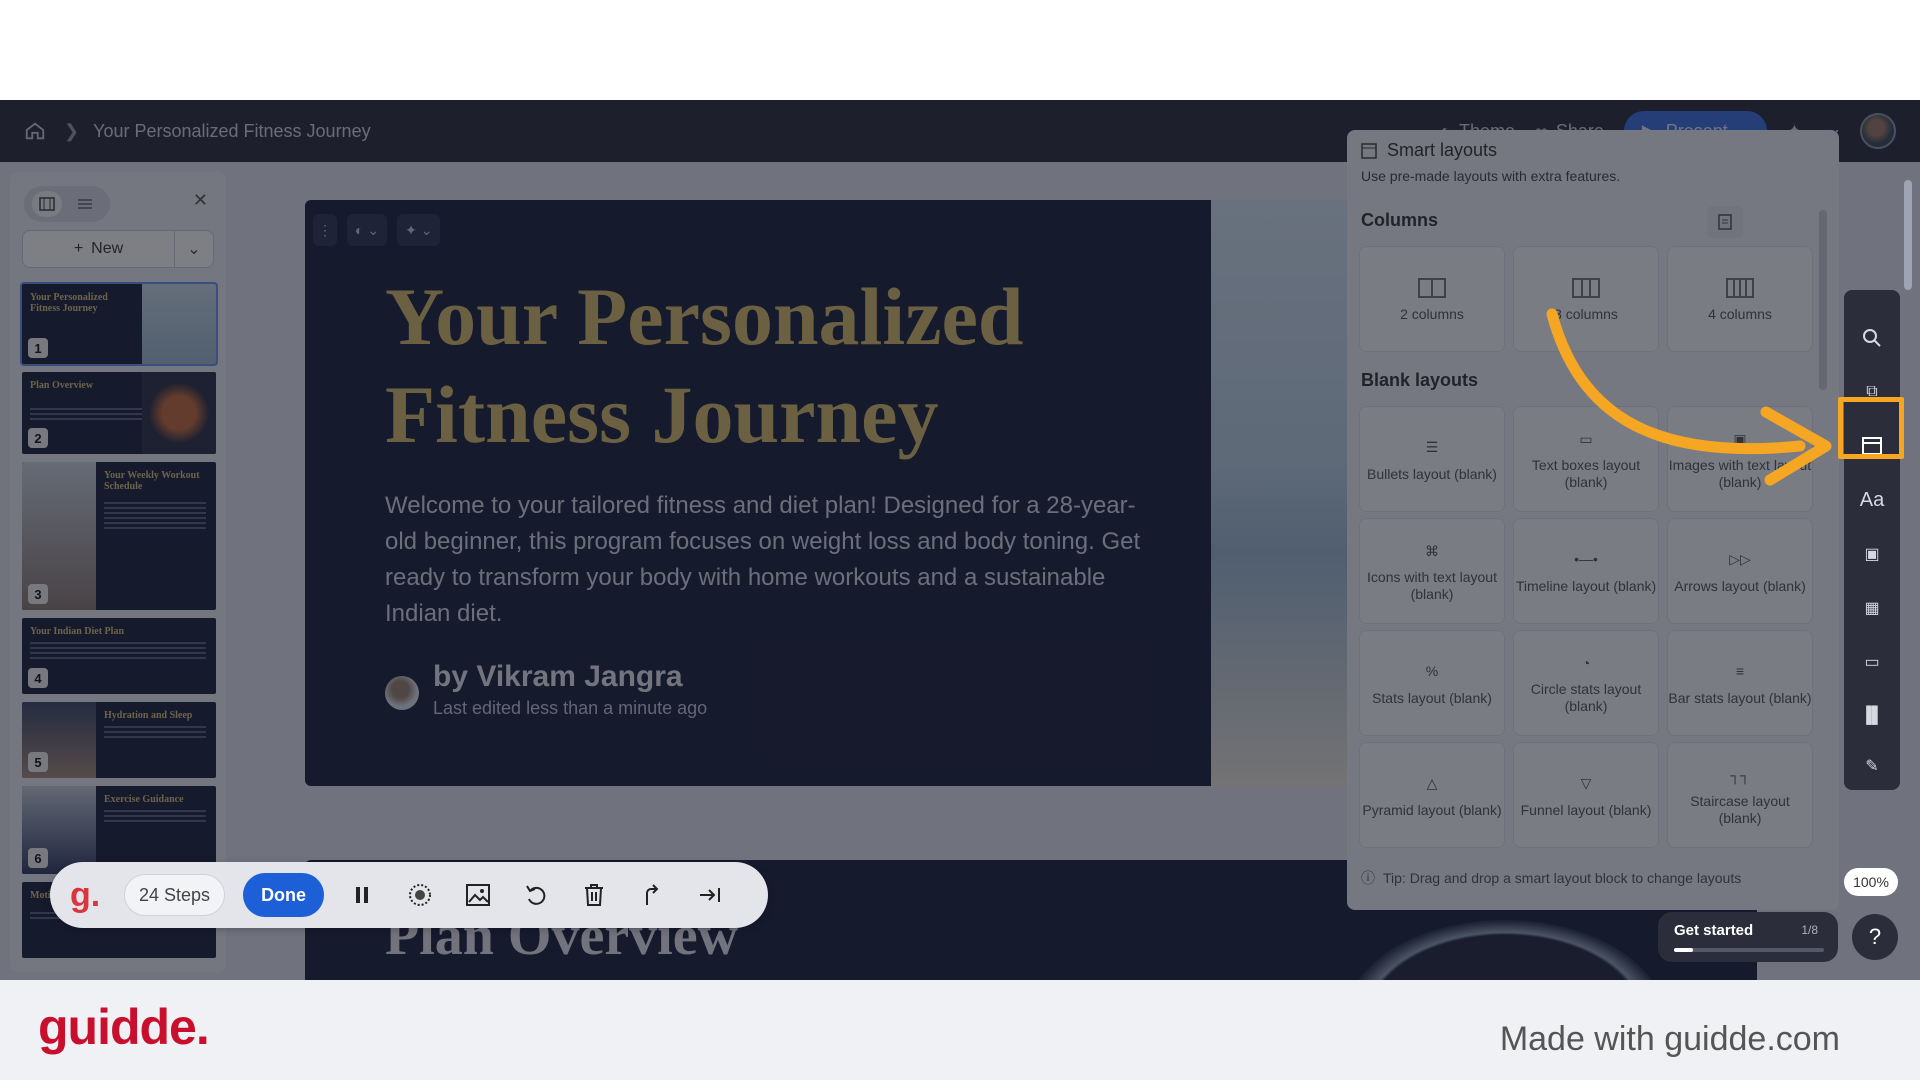 Image resolution: width=1920 pixels, height=1080 pixels. What do you see at coordinates (200, 200) in the screenshot?
I see `close-icon: ✕` at bounding box center [200, 200].